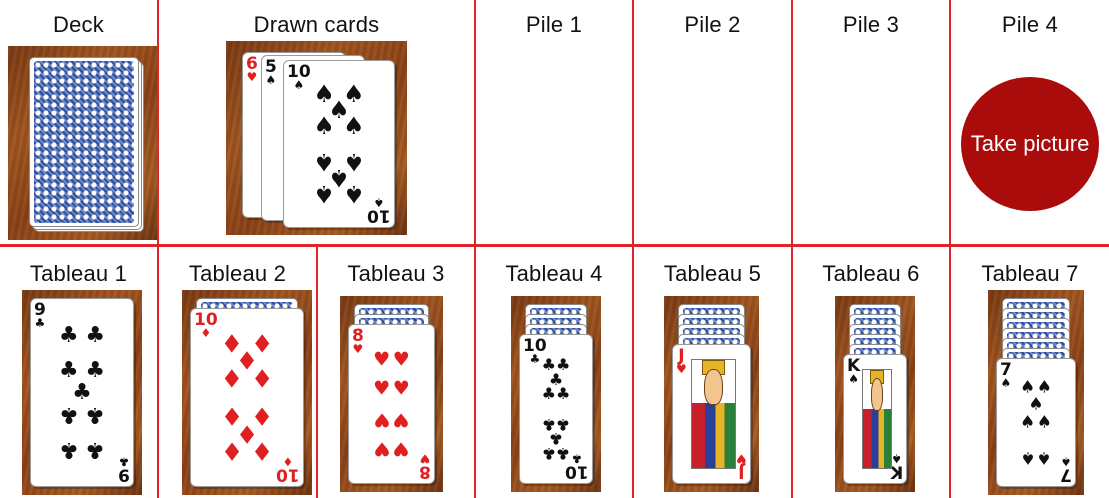 This screenshot has width=1109, height=498. I want to click on tableau-3-cell: Tableau 3 8 ♥ 8 ♥ ♥ ♥ ♥ ♥ ♥ ♥ ♥ ♥, so click(396, 372).